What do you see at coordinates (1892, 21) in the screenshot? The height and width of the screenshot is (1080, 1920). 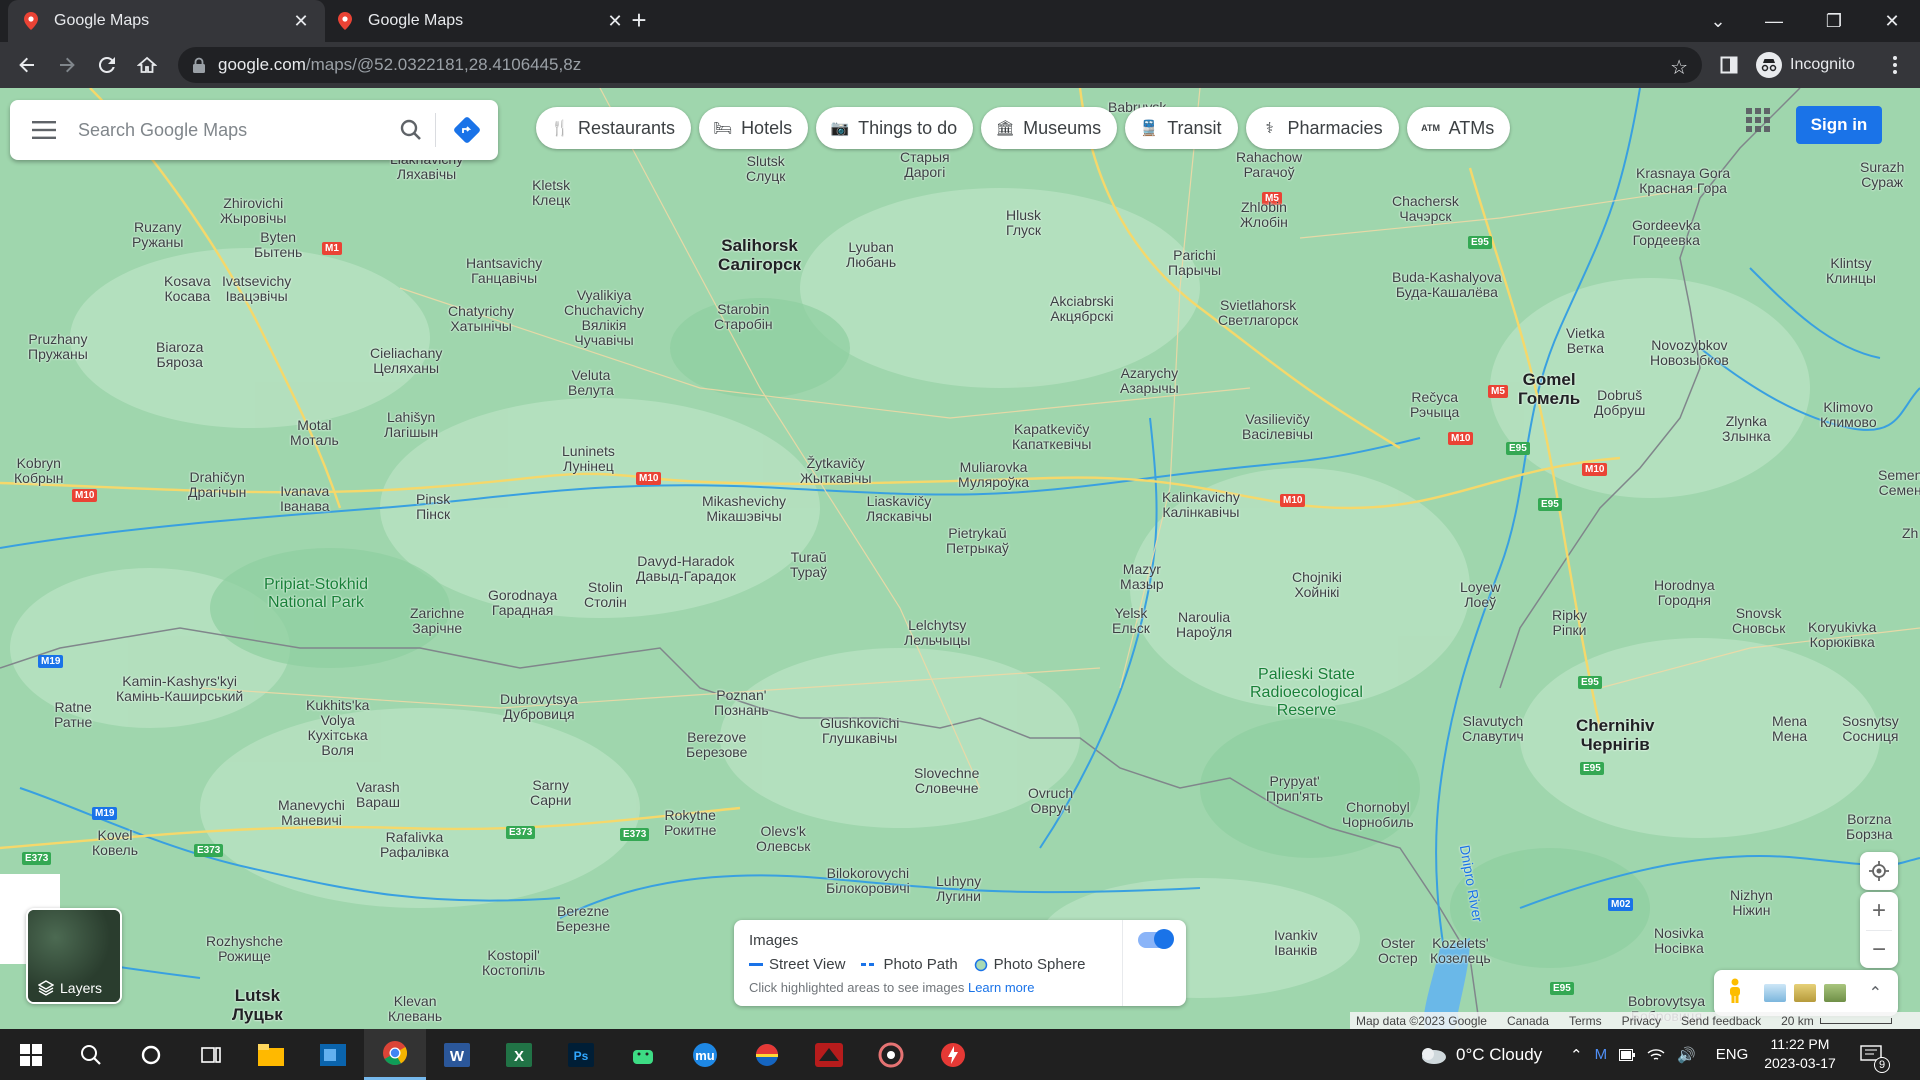 I see `close-window-icon: ✕` at bounding box center [1892, 21].